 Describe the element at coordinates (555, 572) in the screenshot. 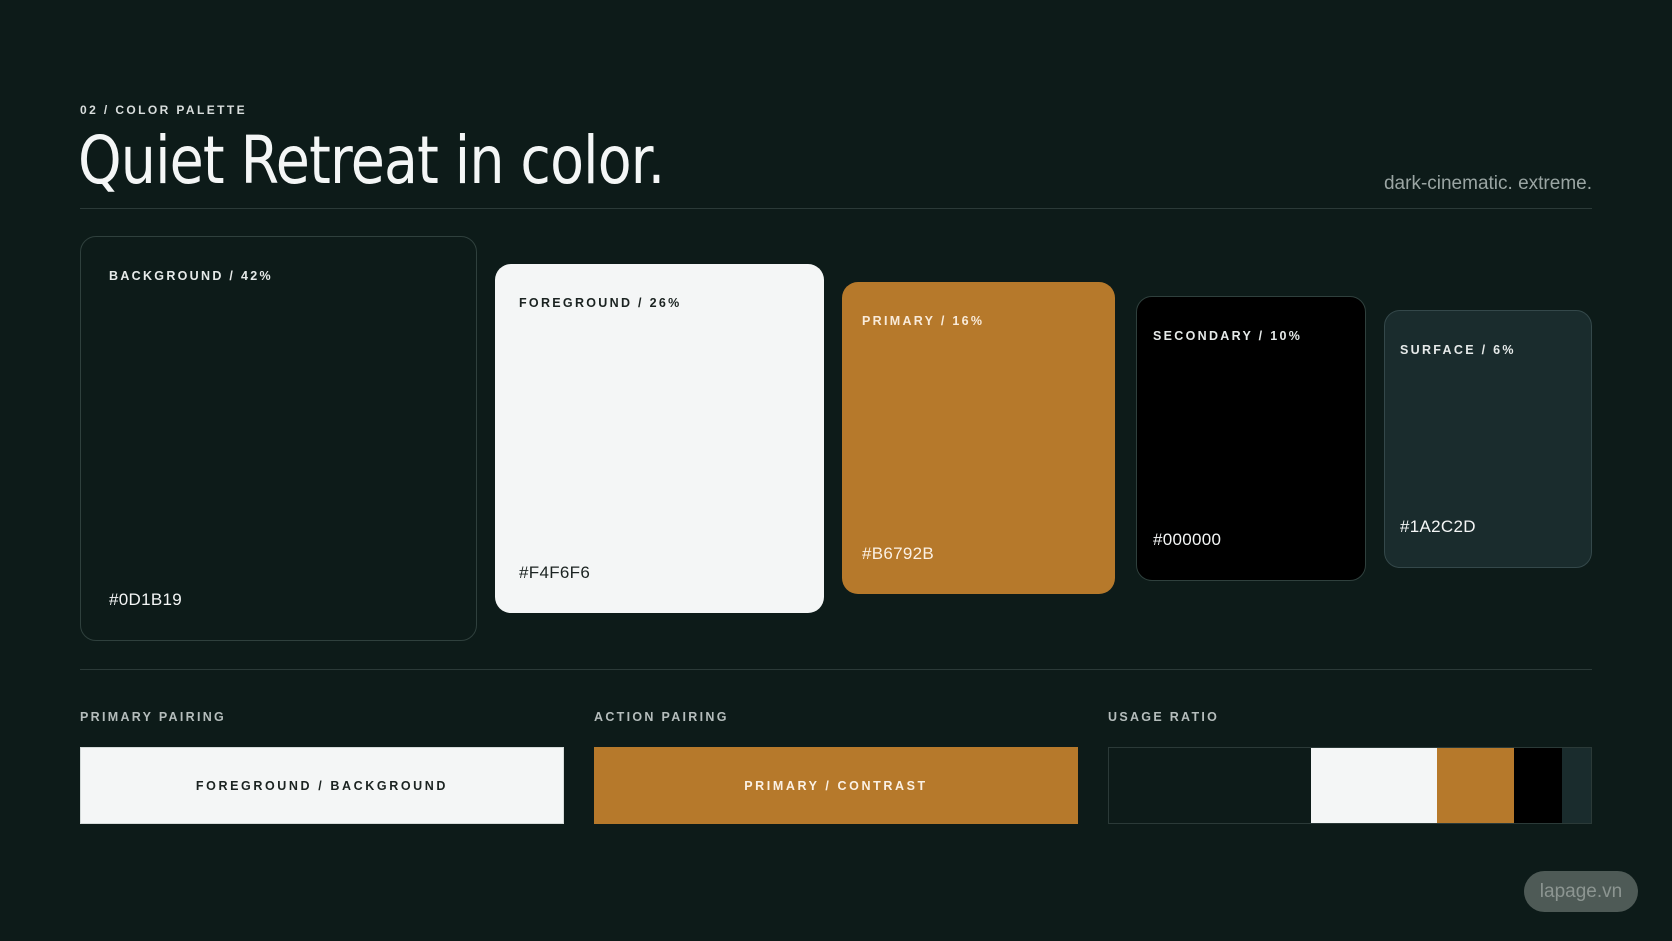

I see `swatch-hex: #F4F6F6` at that location.